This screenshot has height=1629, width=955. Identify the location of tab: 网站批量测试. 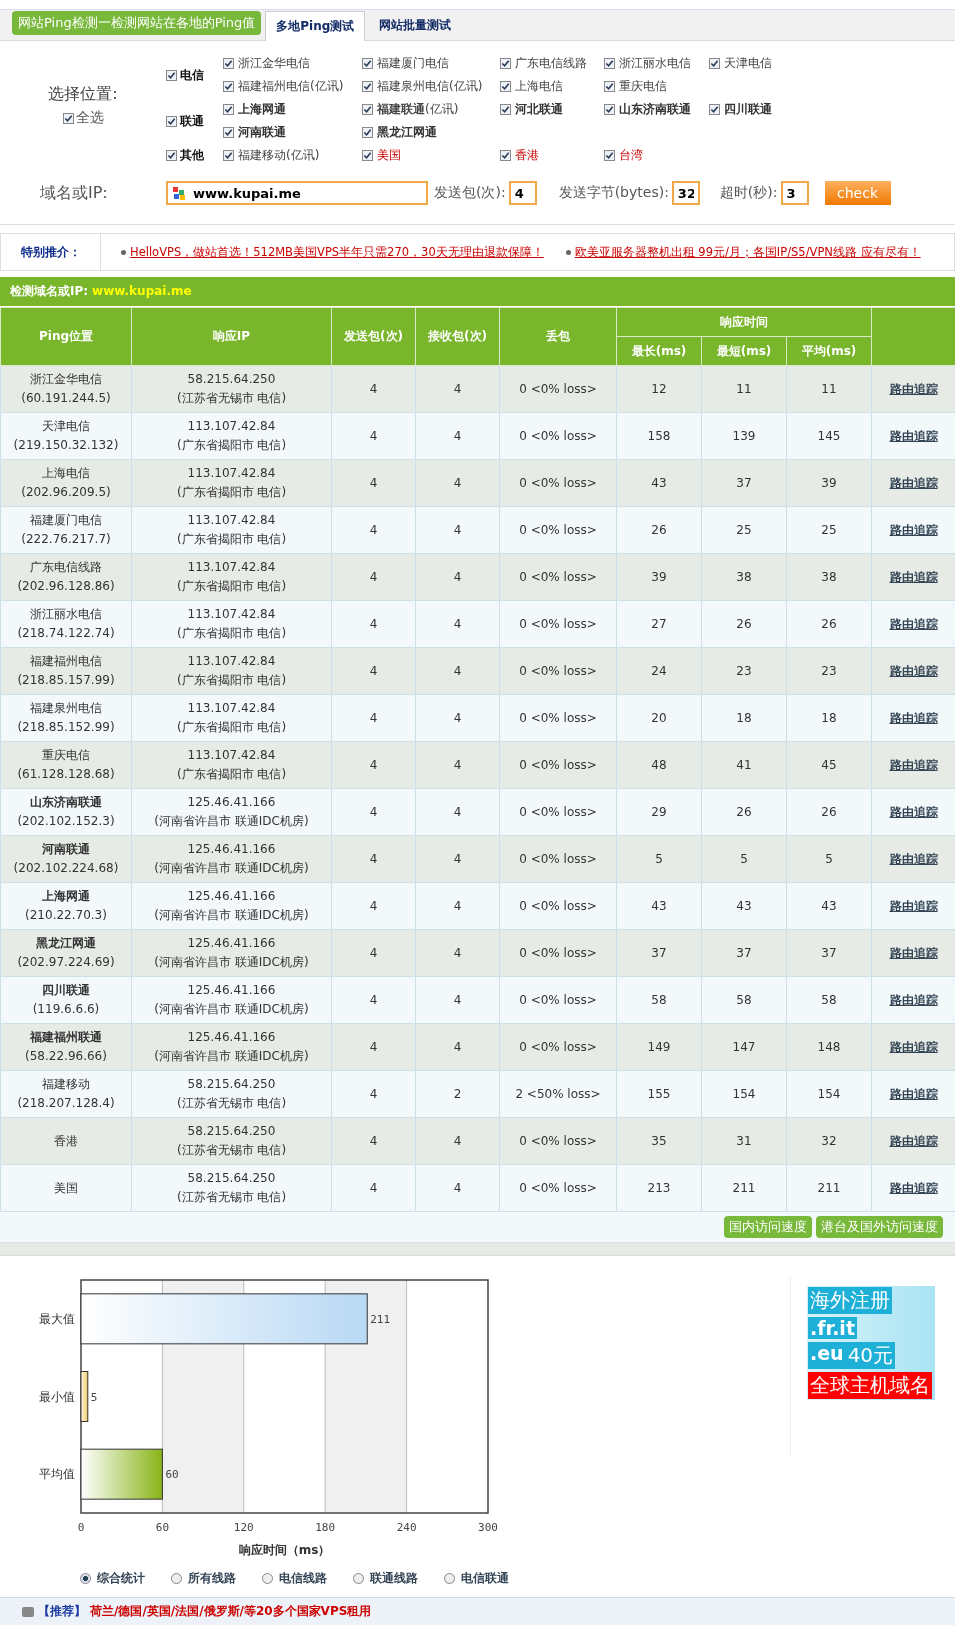
(415, 25).